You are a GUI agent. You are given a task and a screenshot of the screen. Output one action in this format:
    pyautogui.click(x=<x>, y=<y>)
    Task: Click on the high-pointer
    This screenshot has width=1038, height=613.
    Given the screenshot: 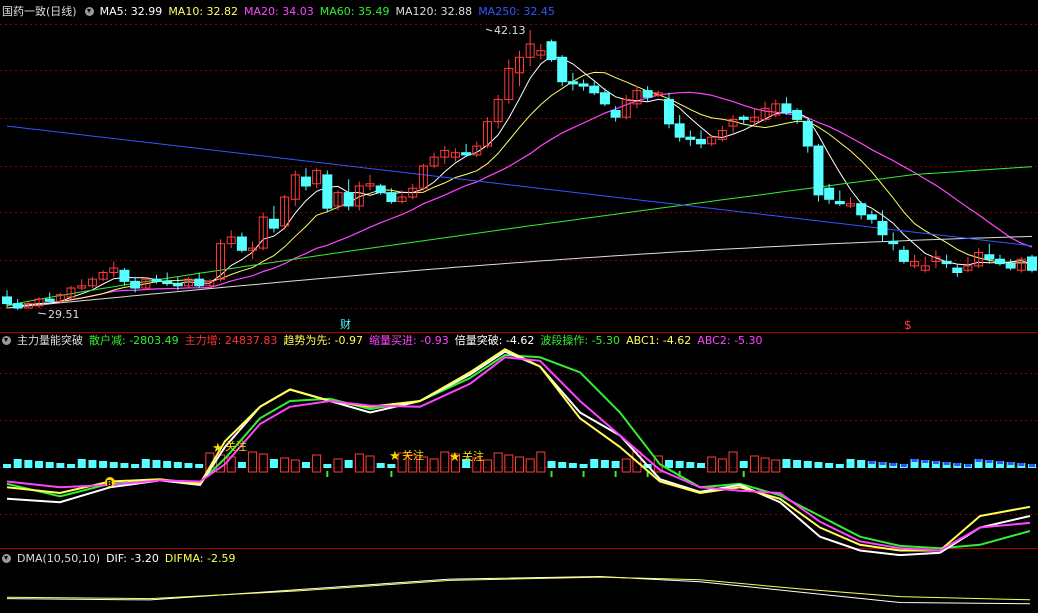 What is the action you would take?
    pyautogui.click(x=489, y=30)
    